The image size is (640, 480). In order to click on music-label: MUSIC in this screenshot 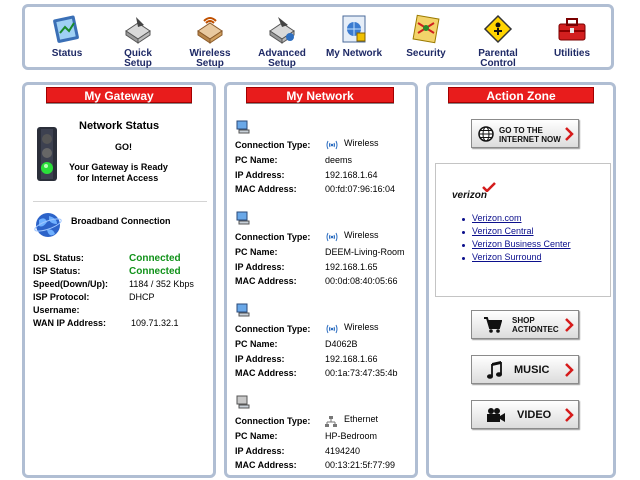, I will do `click(532, 370)`.